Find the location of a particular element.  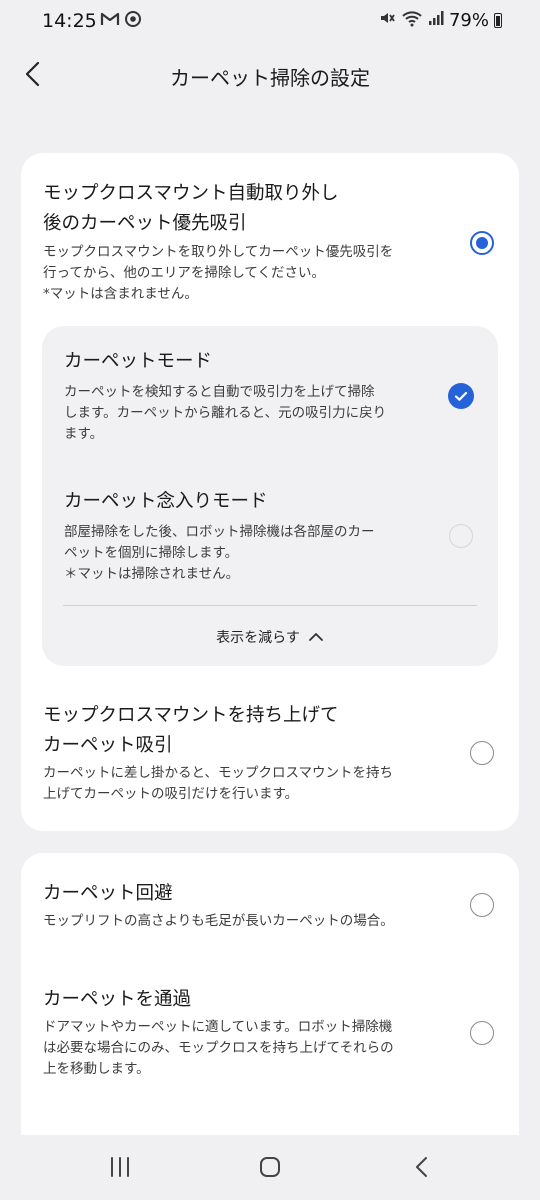

app-header: カーペット掃除の設定 is located at coordinates (270, 75).